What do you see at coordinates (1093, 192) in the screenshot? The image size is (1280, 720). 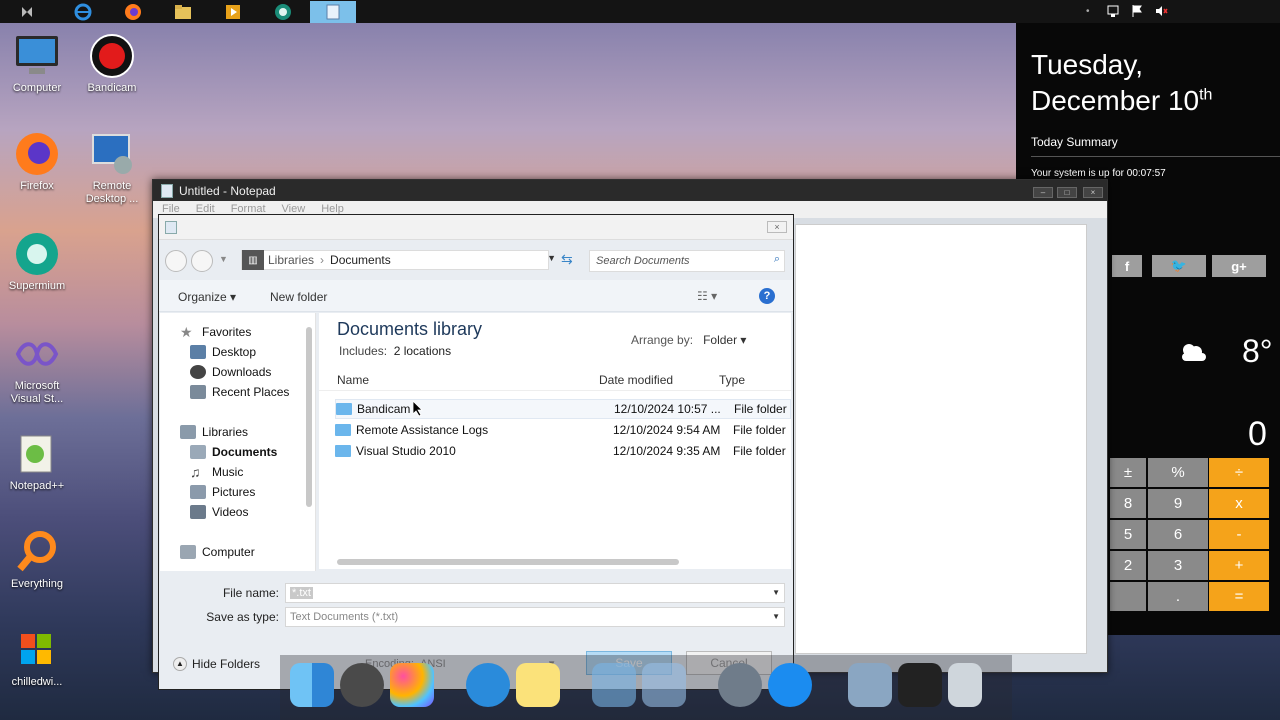 I see `close-button: ×` at bounding box center [1093, 192].